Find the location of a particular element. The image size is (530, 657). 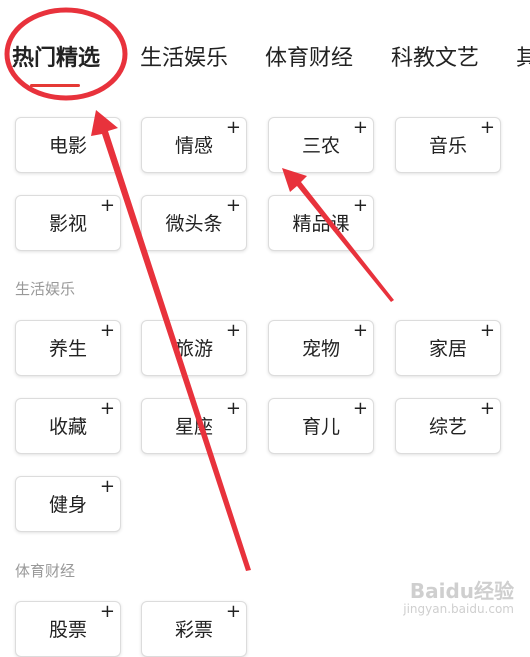

watermark-sub: jingyan.baidu.com is located at coordinates (458, 609).